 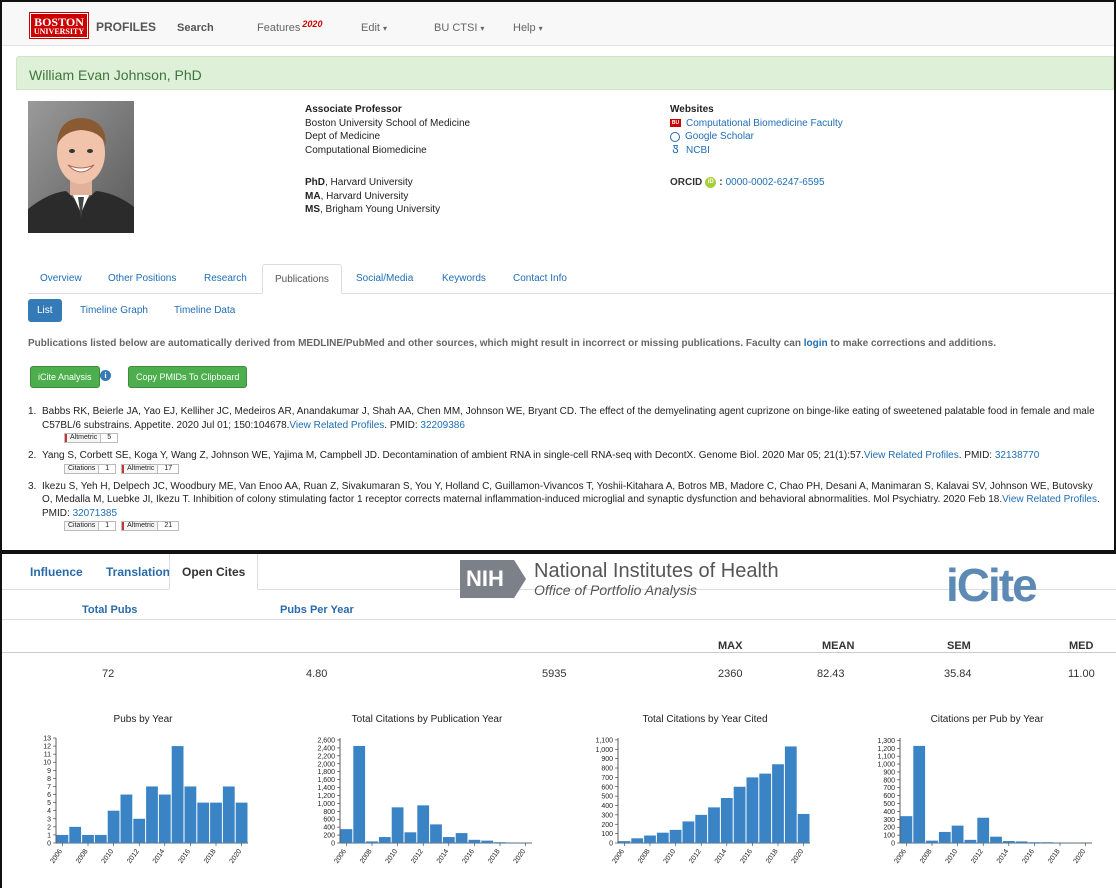 What do you see at coordinates (65, 377) in the screenshot?
I see `icite-analysis-button: iCite Analysis` at bounding box center [65, 377].